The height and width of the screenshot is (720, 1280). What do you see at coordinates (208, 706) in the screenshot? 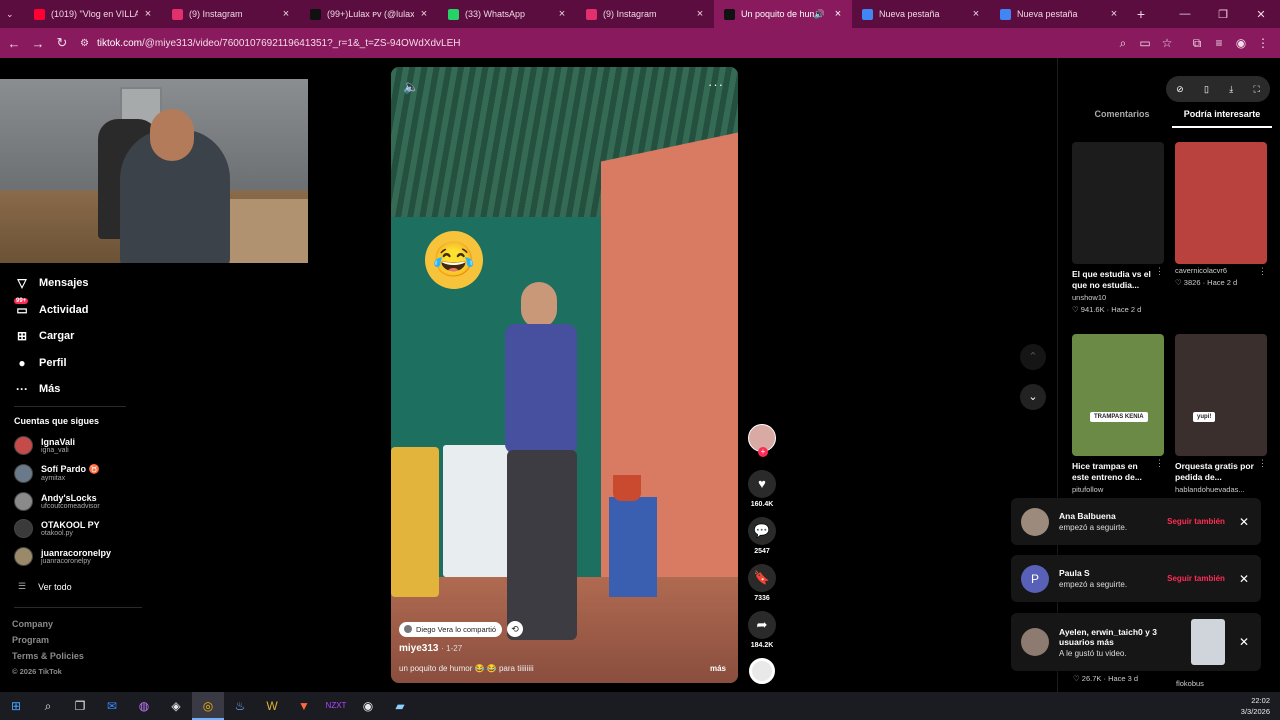
I see `chrome-icon: ◎` at bounding box center [208, 706].